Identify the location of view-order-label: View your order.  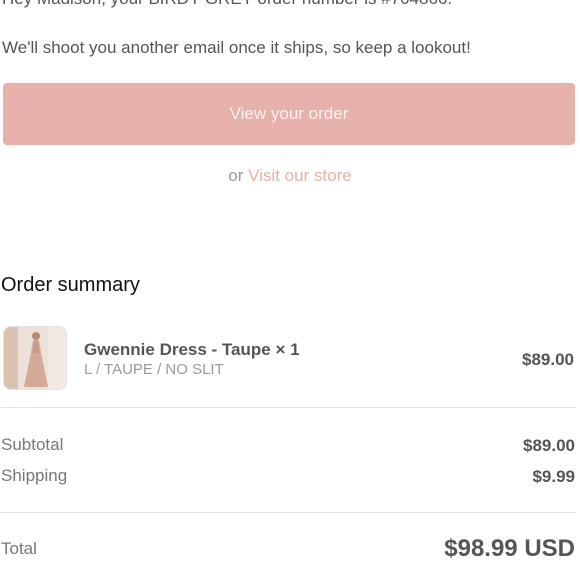
(289, 113).